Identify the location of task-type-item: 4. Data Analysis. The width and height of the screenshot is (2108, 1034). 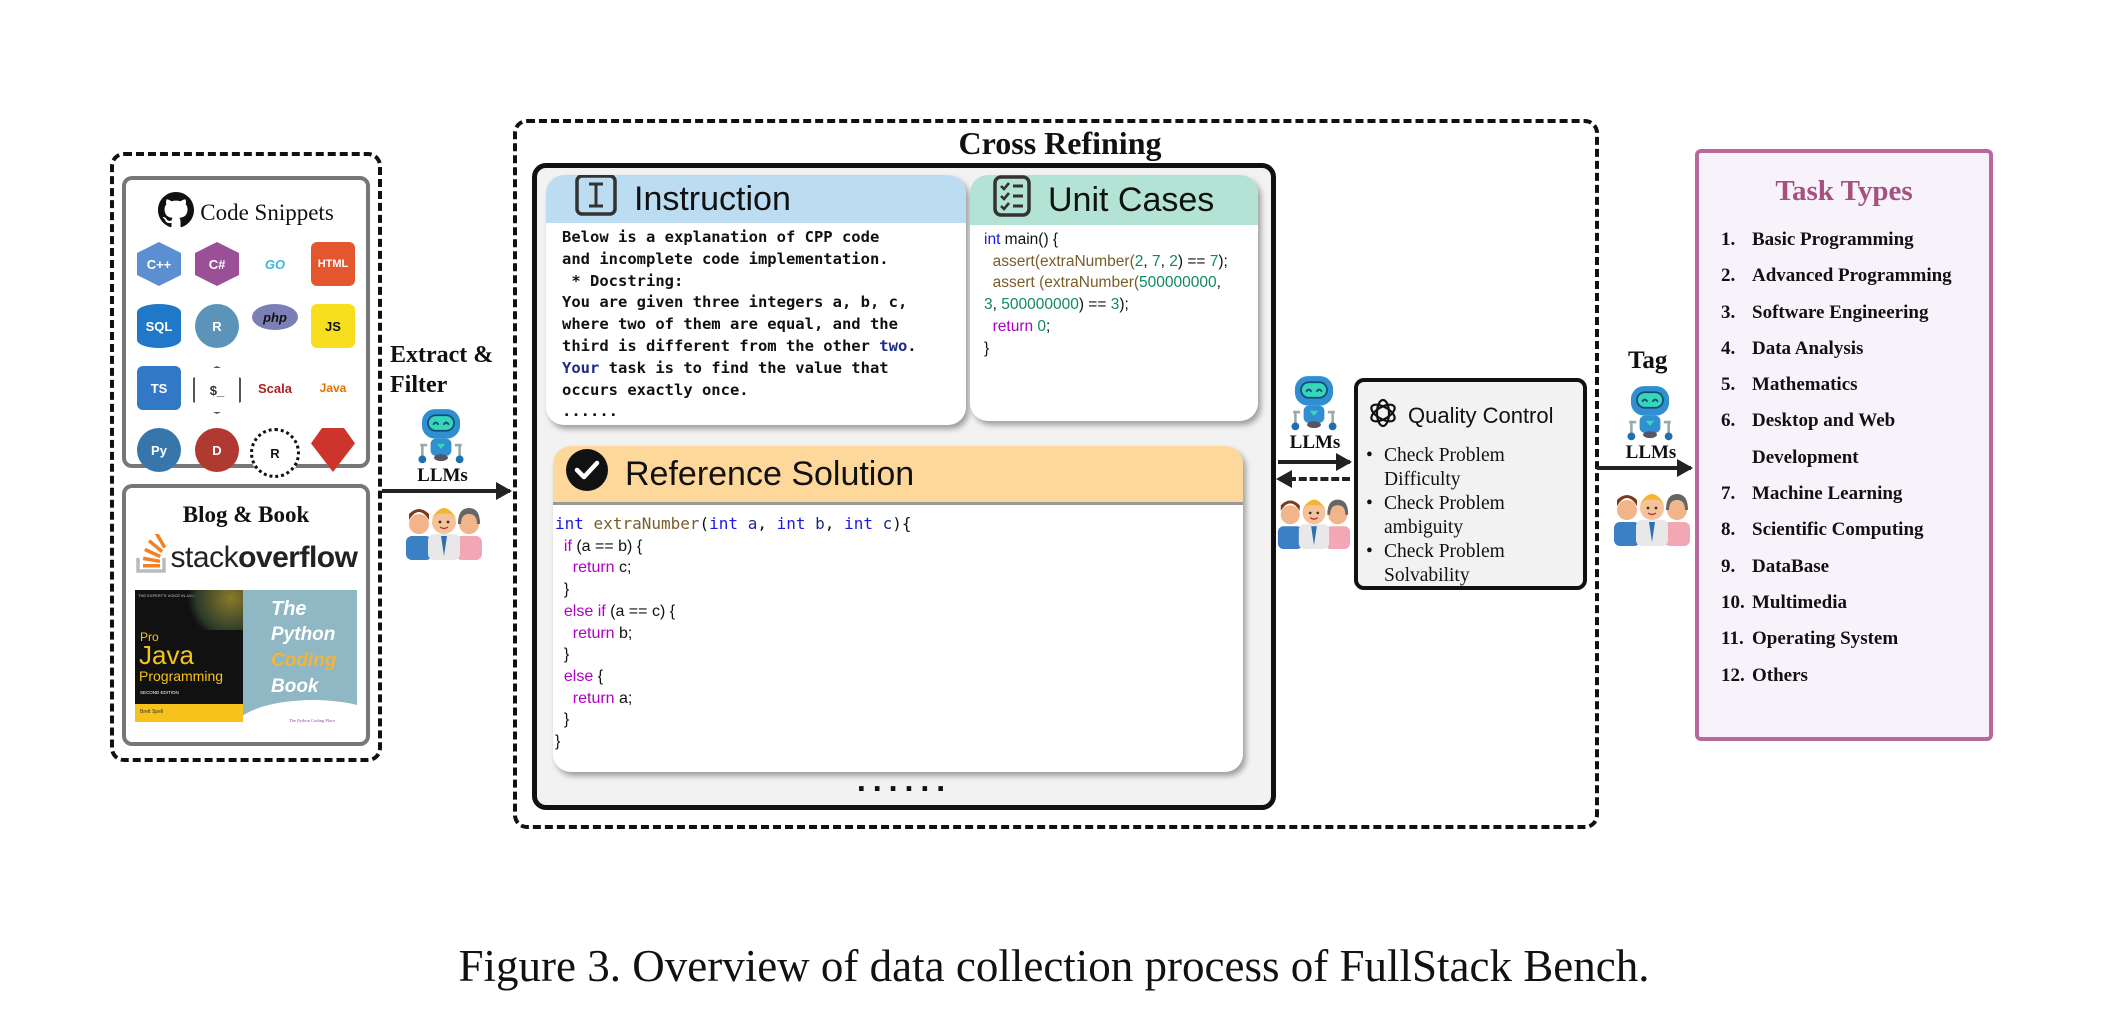
(1855, 349).